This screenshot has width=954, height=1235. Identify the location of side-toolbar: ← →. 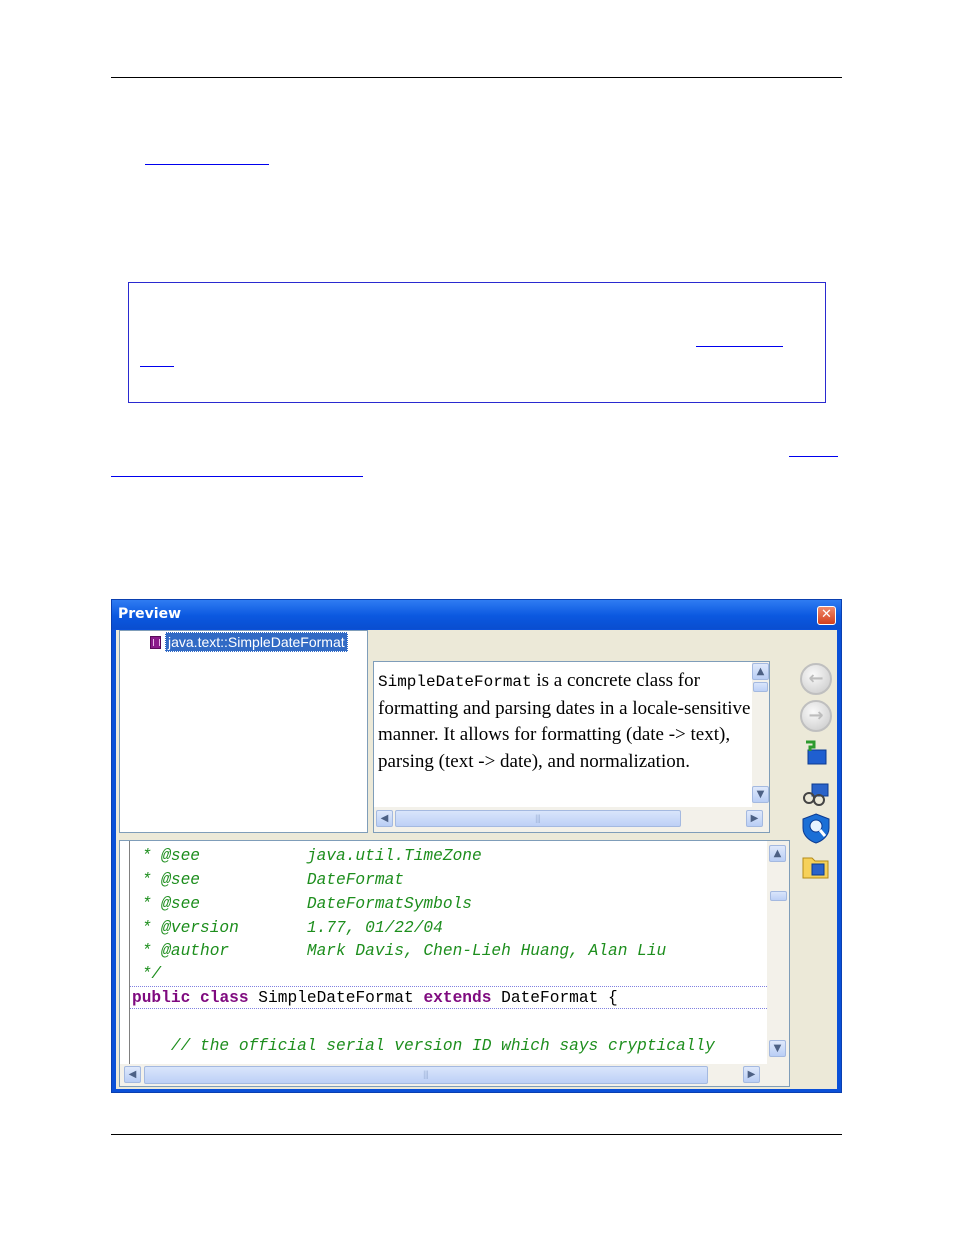
(815, 775).